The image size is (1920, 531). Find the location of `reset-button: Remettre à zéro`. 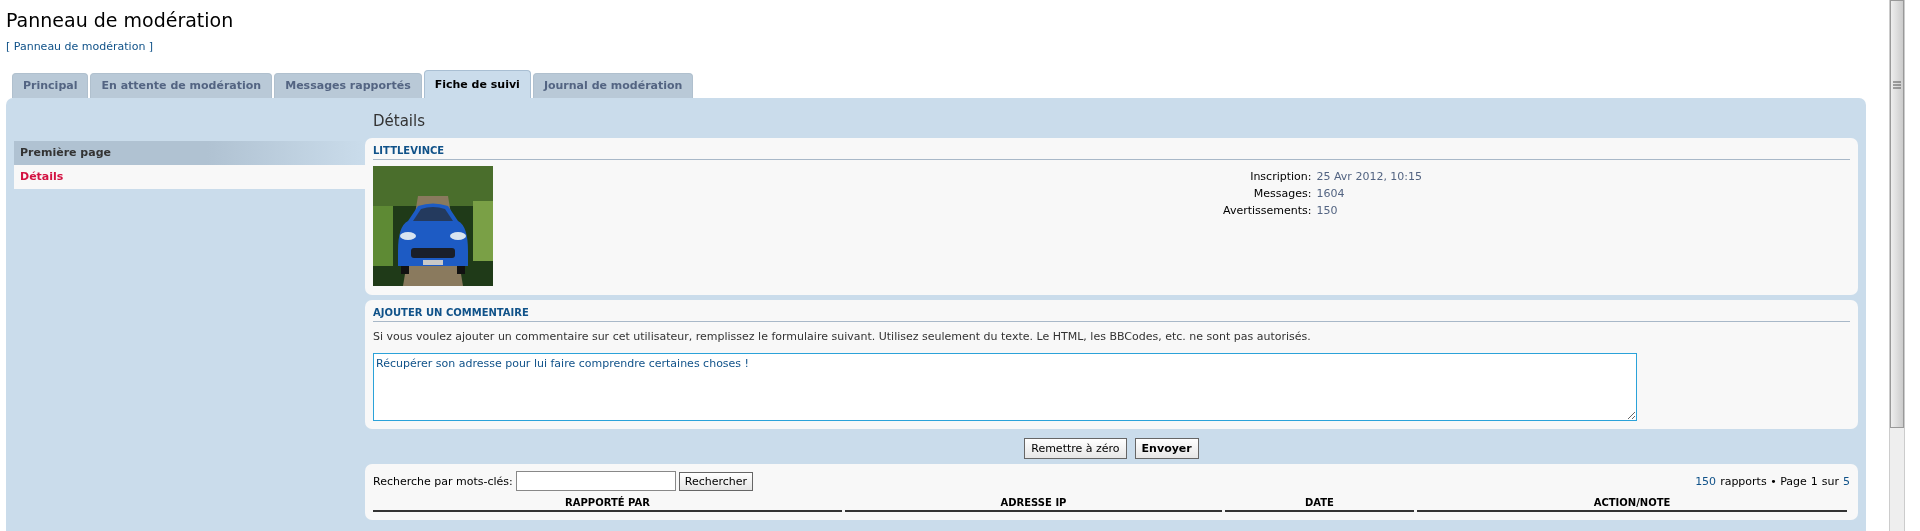

reset-button: Remettre à zéro is located at coordinates (1075, 448).